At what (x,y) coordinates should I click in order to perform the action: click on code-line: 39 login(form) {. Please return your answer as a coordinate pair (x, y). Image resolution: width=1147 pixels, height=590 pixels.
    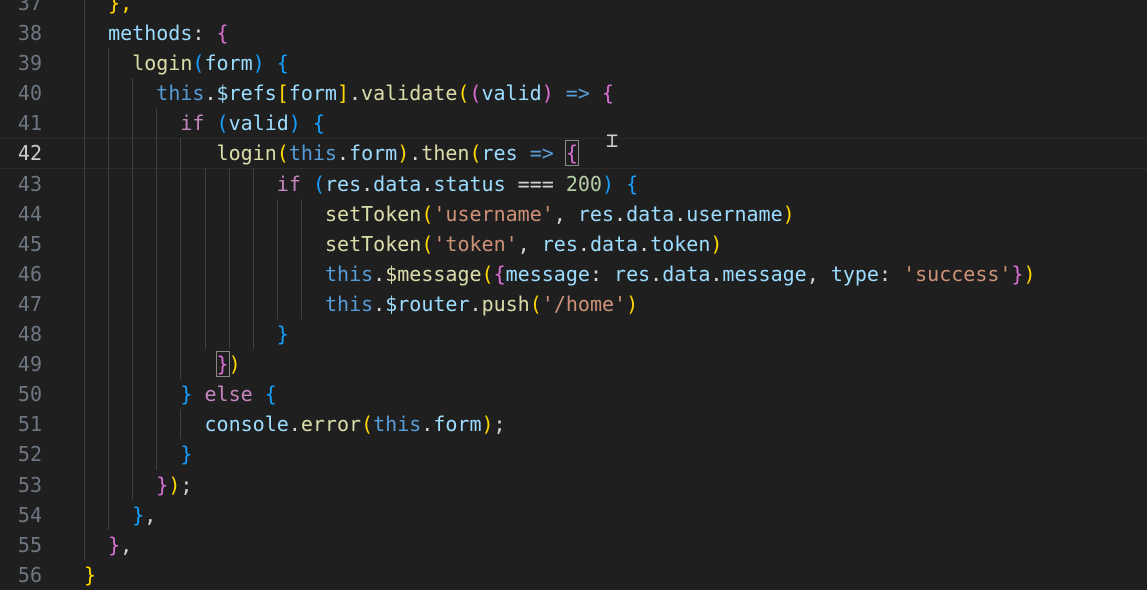
    Looking at the image, I should click on (573, 63).